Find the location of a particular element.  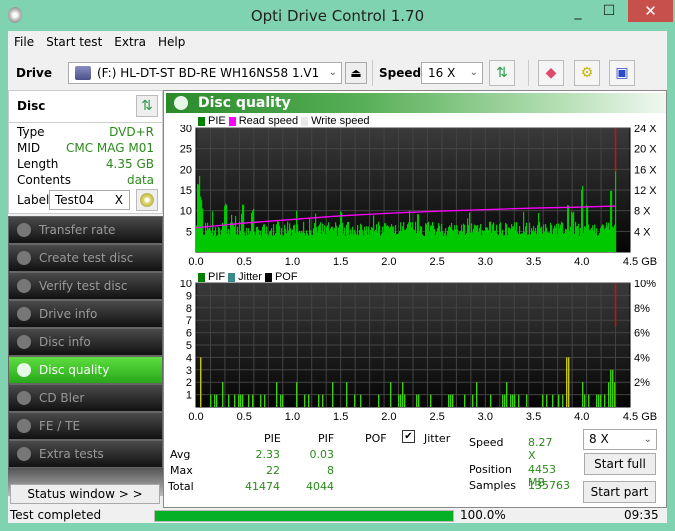

y2-tick-label: 4 X is located at coordinates (642, 232).